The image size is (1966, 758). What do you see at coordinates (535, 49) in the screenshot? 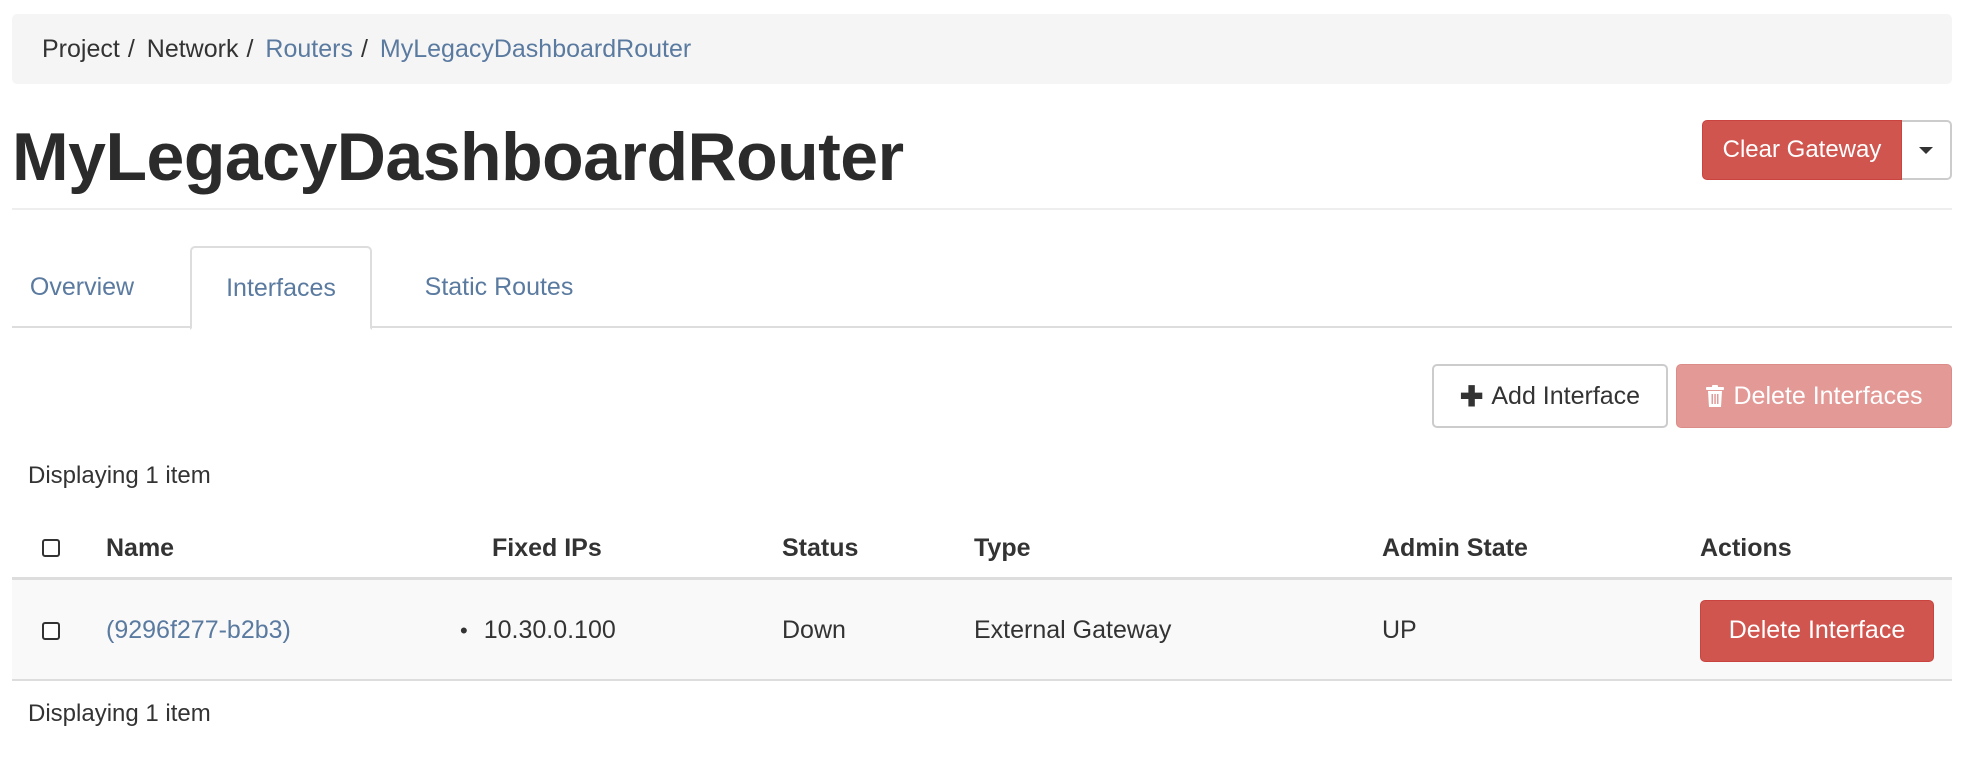
I see `breadcrumb-router-link: MyLegacyDashboardRouter` at bounding box center [535, 49].